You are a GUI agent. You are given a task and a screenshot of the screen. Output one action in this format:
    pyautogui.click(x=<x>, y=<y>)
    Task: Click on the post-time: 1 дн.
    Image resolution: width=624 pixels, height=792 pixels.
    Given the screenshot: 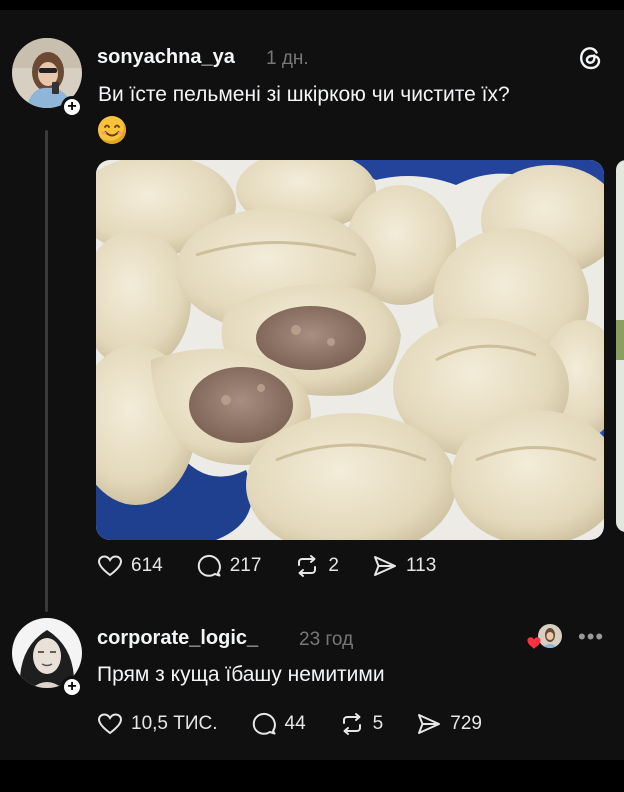 What is the action you would take?
    pyautogui.click(x=287, y=58)
    